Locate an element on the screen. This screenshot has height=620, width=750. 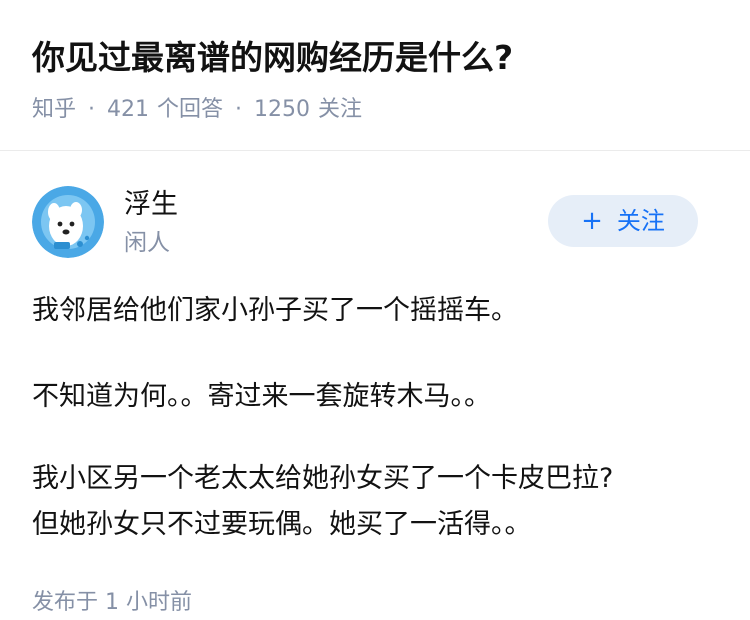
dog-avatar-icon is located at coordinates (68, 222).